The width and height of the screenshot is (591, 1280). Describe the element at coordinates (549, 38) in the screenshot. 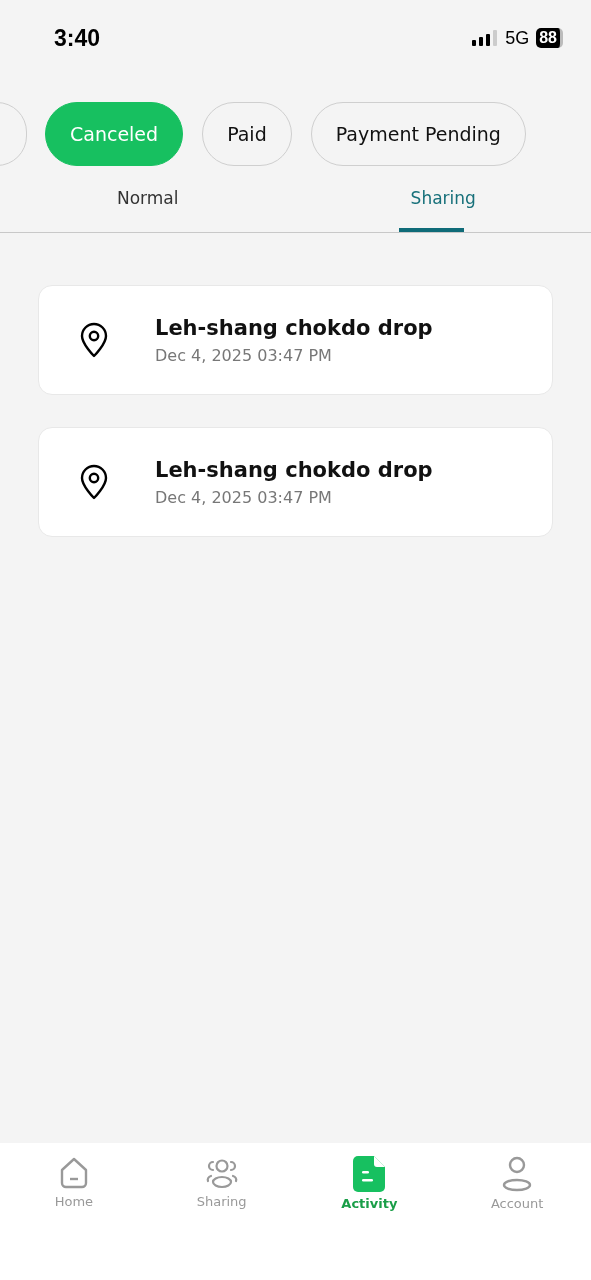

I see `battery-indicator: 88` at that location.